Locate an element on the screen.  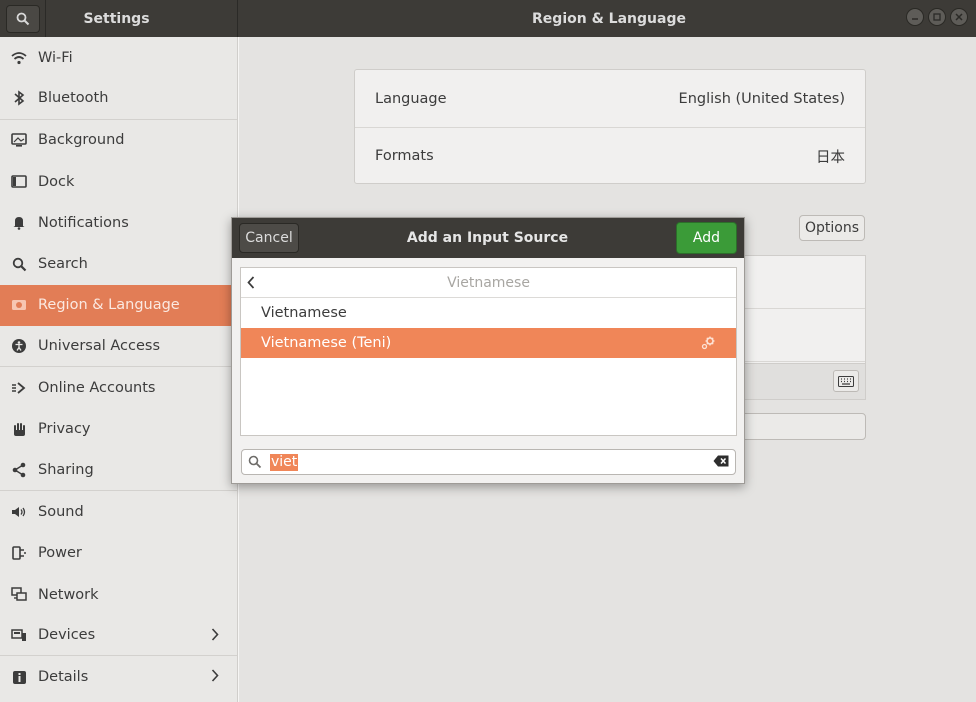
maximize-button is located at coordinates (937, 17).